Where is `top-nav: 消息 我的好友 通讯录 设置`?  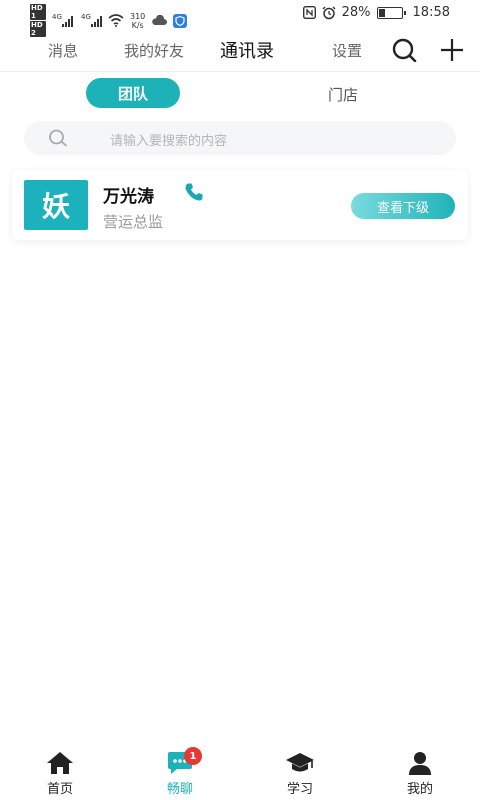
top-nav: 消息 我的好友 通讯录 设置 is located at coordinates (240, 50).